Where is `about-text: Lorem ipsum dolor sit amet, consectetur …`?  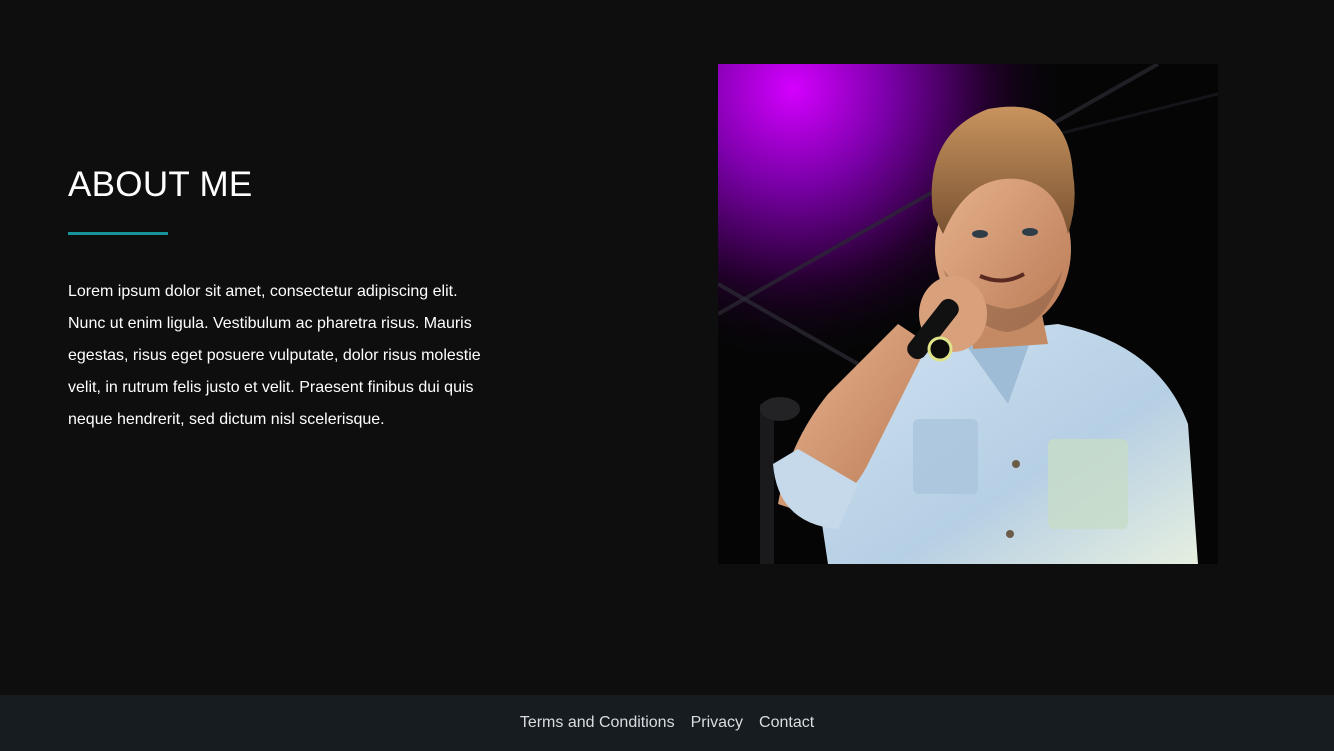
about-text: Lorem ipsum dolor sit amet, consectetur … is located at coordinates (274, 355).